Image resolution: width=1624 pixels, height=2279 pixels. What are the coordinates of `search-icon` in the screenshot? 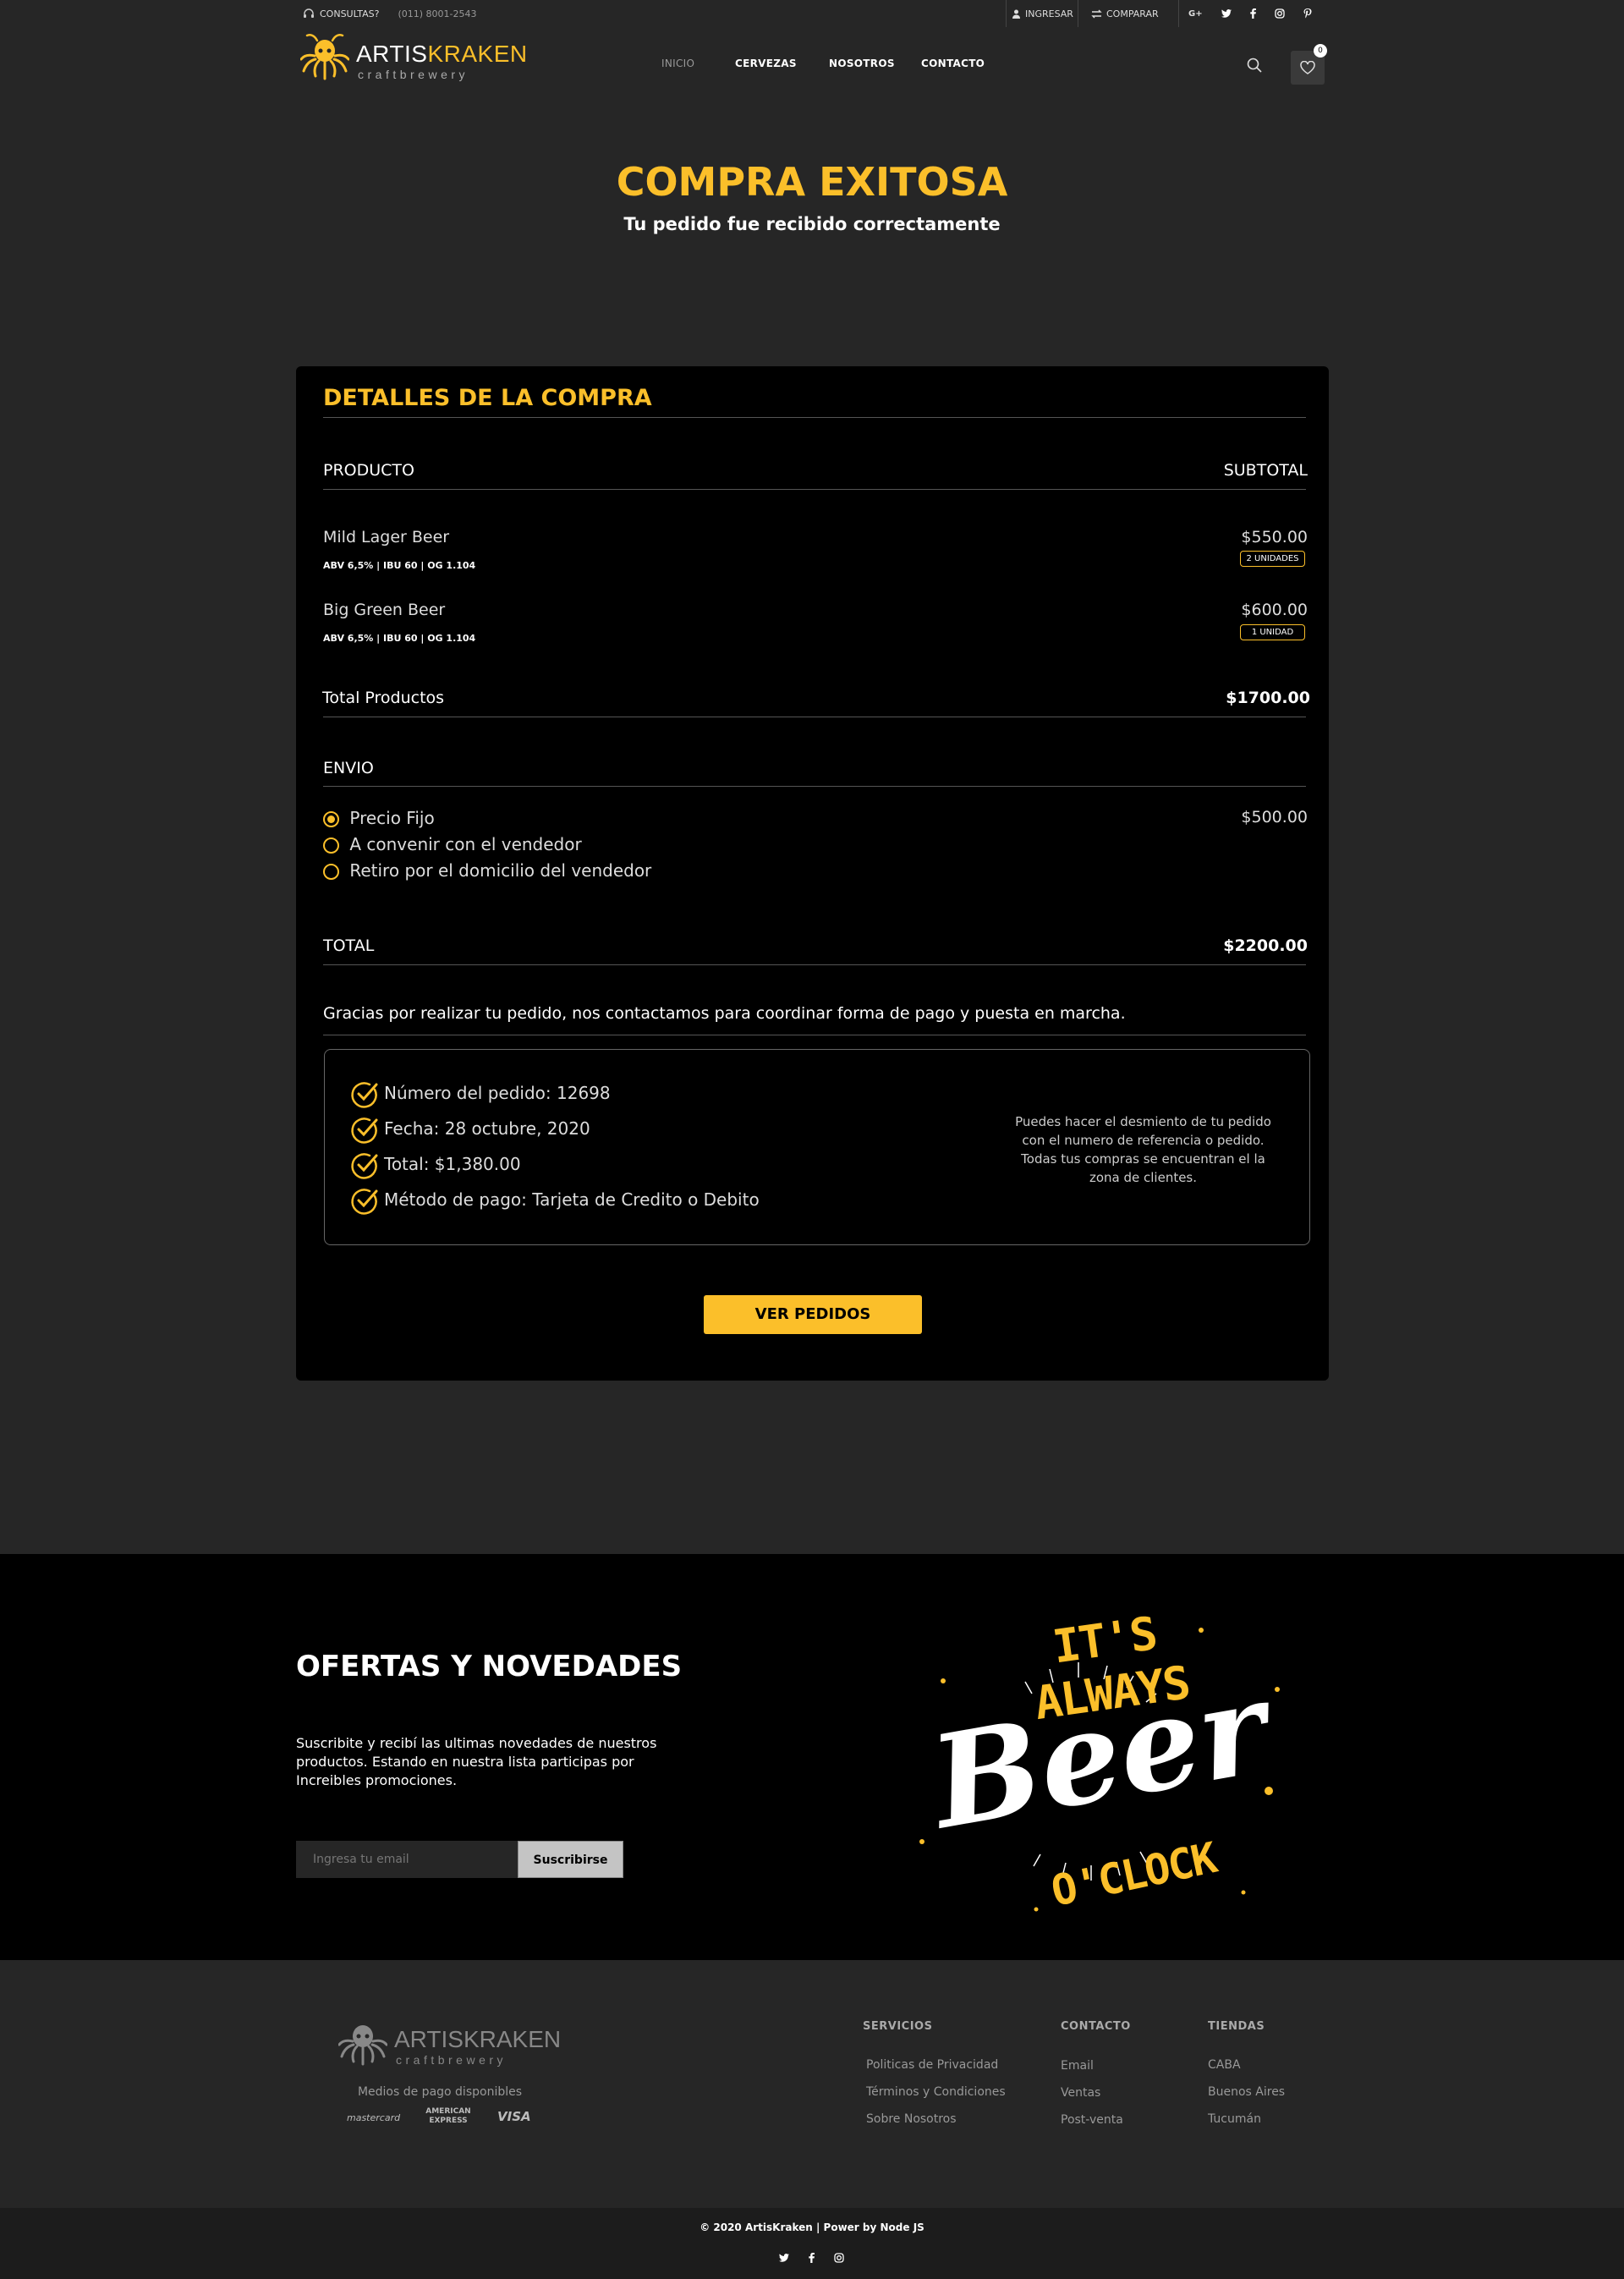 It's located at (1254, 65).